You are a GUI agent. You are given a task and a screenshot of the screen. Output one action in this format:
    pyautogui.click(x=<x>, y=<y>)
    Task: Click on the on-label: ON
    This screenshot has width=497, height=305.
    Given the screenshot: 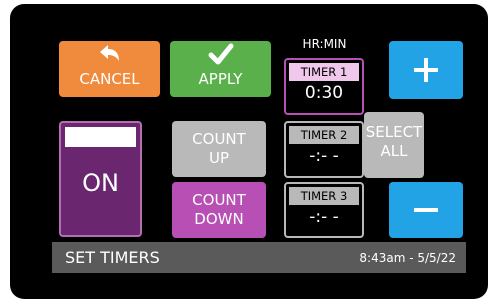 What is the action you would take?
    pyautogui.click(x=100, y=183)
    